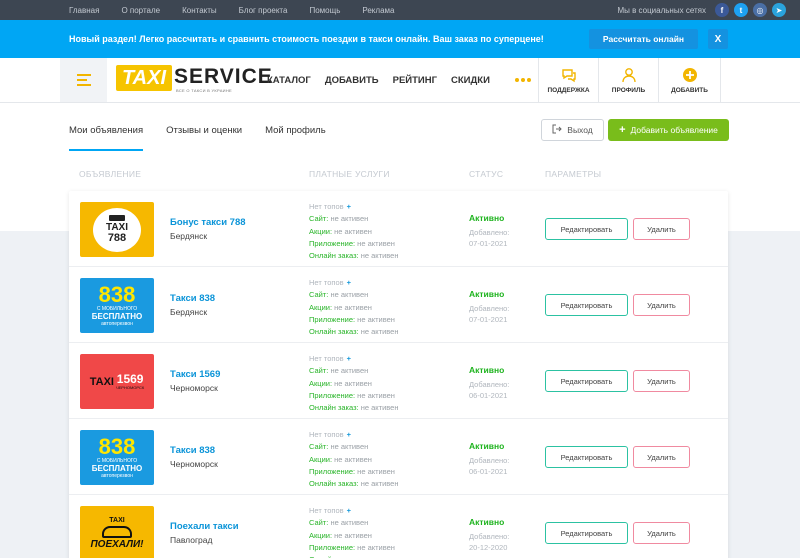  Describe the element at coordinates (324, 10) in the screenshot. I see `top-nav-help: Помощь` at that location.